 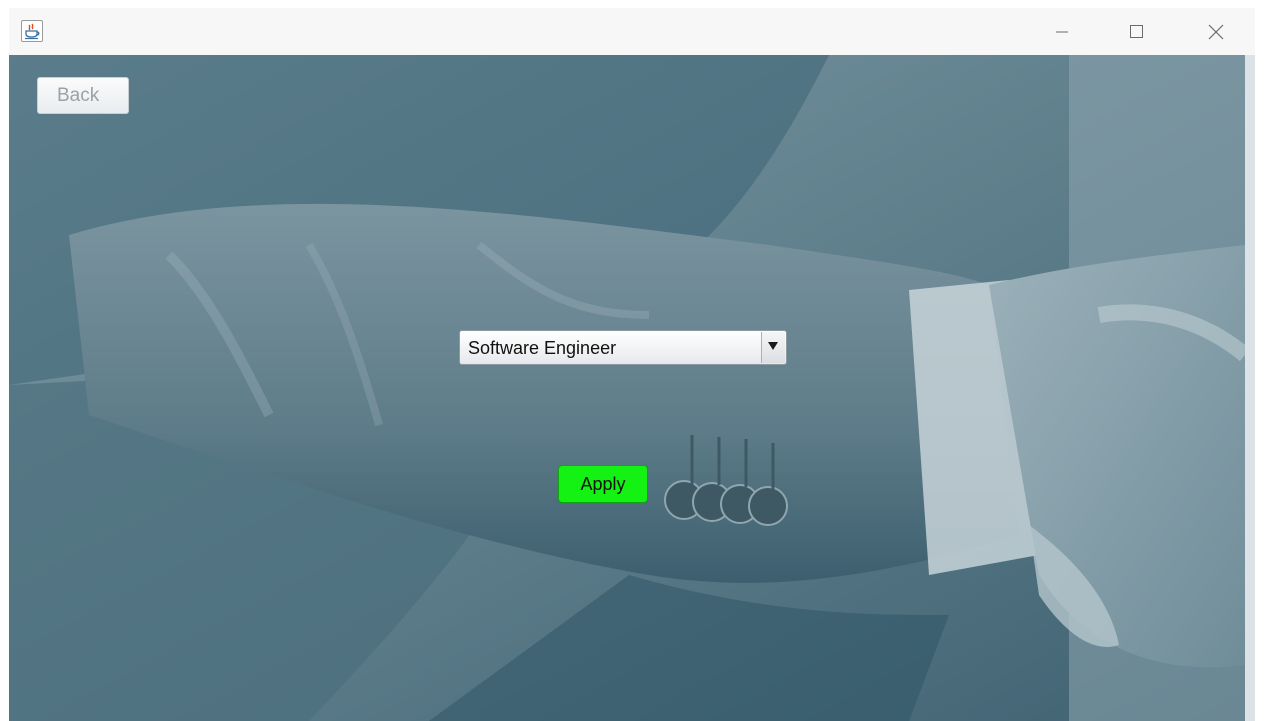 I want to click on java-cup-icon, so click(x=32, y=31).